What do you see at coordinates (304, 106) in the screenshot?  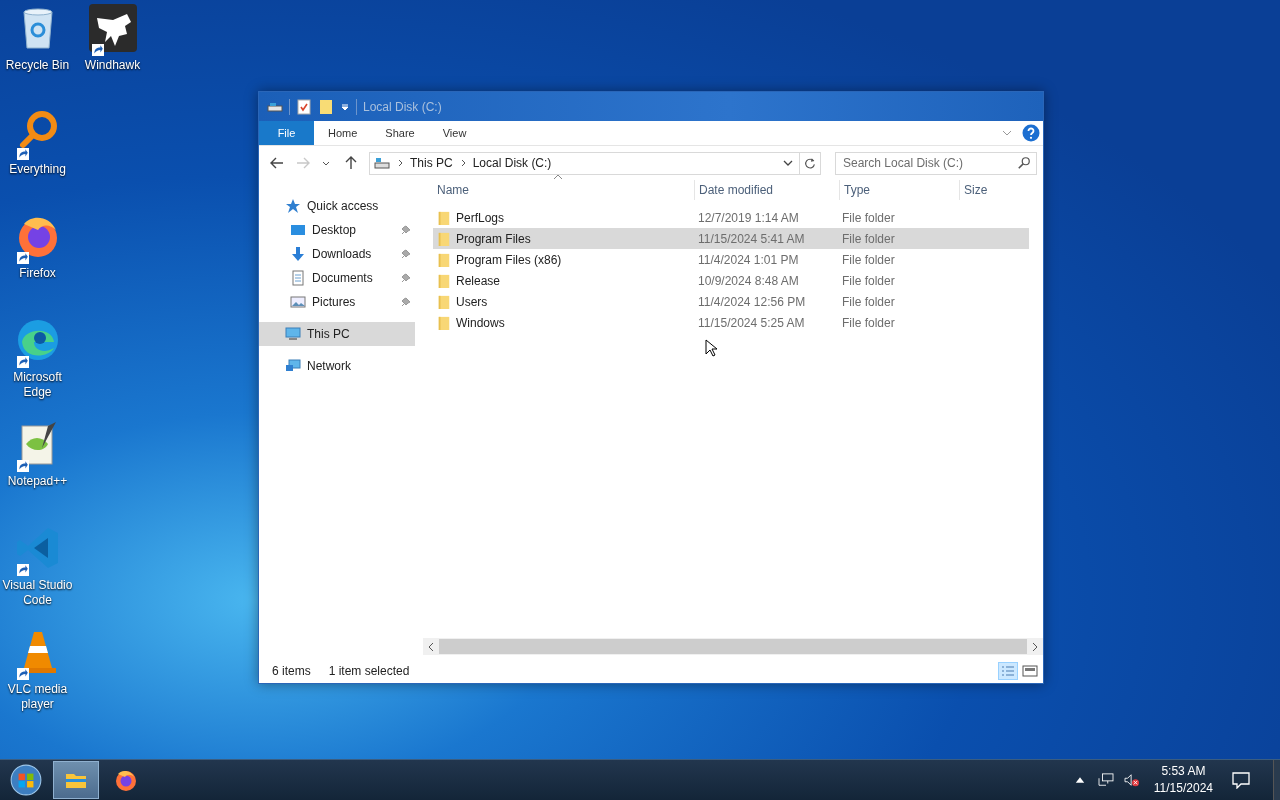 I see `properties-icon` at bounding box center [304, 106].